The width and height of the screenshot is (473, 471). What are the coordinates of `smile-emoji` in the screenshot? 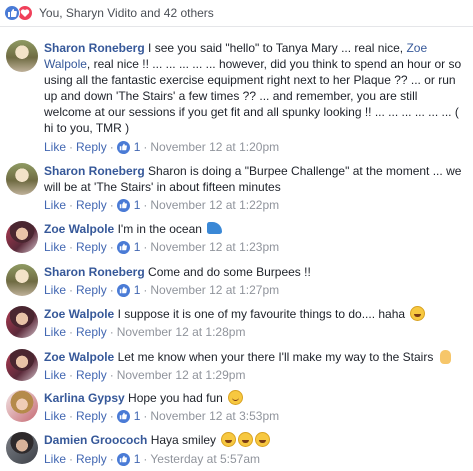 It's located at (236, 397).